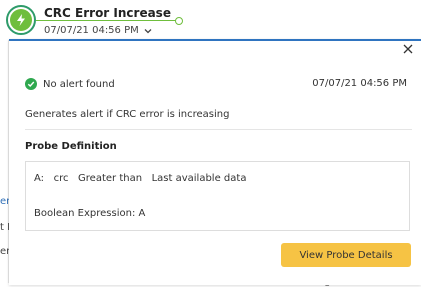 This screenshot has height=287, width=421. What do you see at coordinates (218, 129) in the screenshot?
I see `section-divider` at bounding box center [218, 129].